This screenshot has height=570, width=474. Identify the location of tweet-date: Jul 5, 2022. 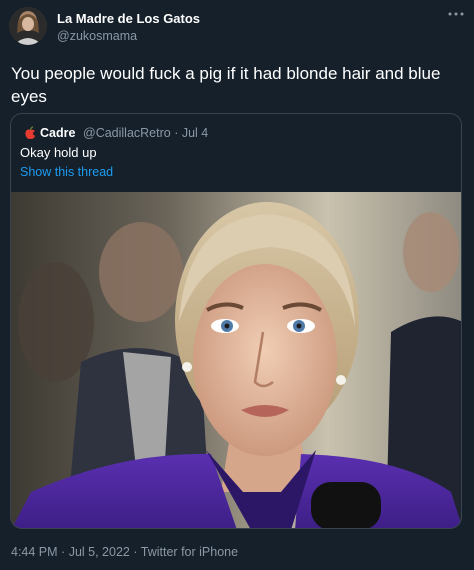
(99, 552).